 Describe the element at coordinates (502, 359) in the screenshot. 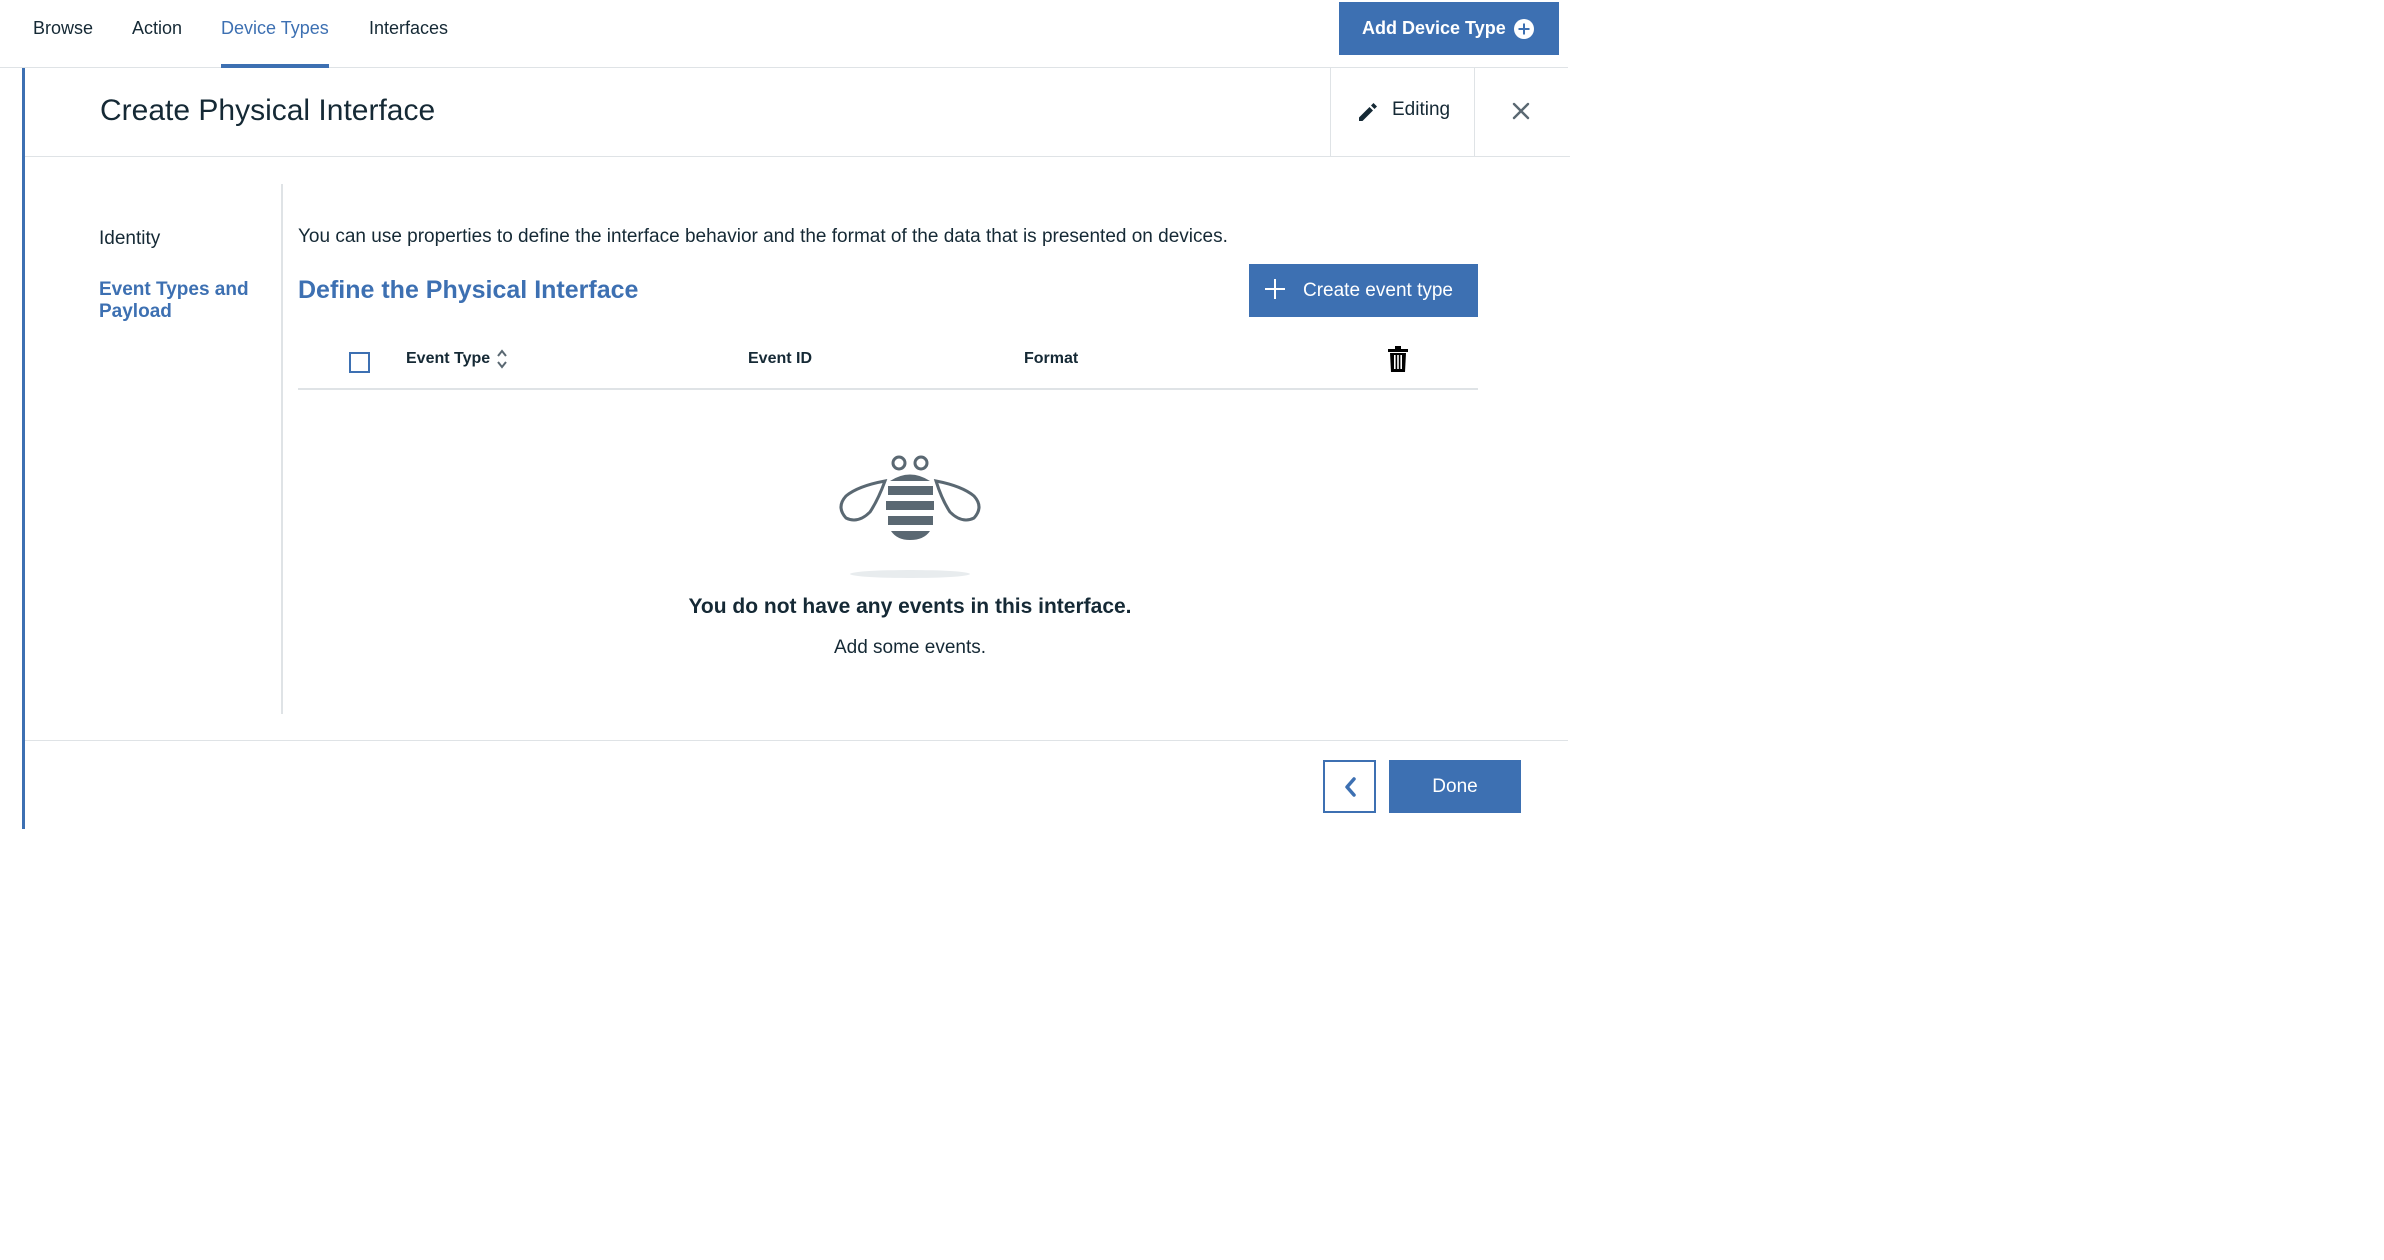

I see `sort-icon` at that location.